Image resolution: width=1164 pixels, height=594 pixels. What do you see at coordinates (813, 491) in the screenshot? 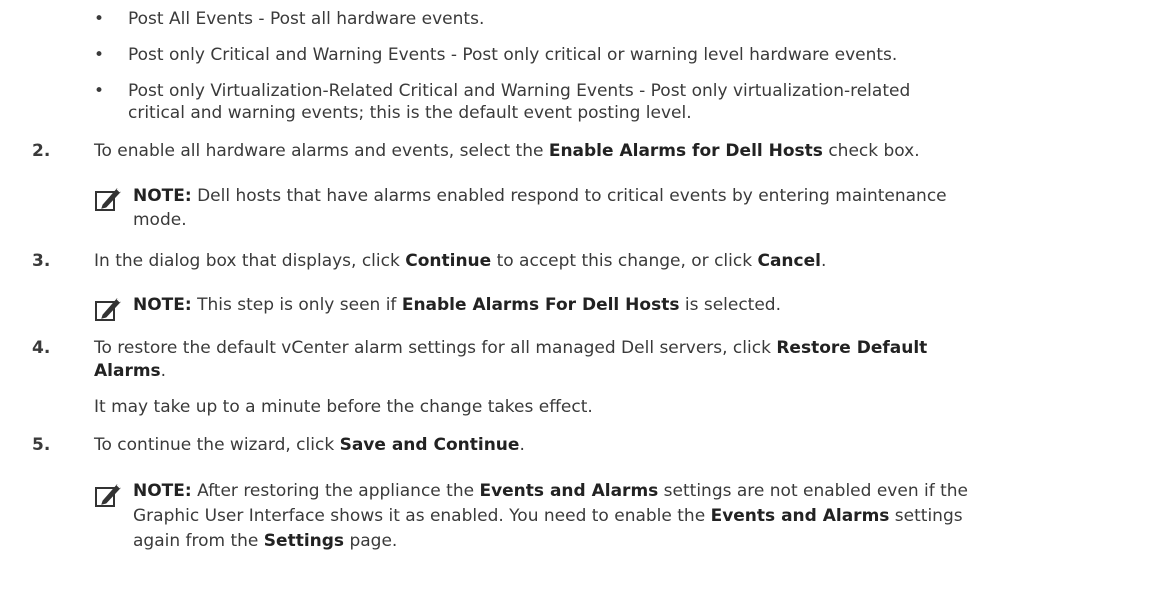
I see `note-3-l1-post: settings are not enabled even if the` at bounding box center [813, 491].